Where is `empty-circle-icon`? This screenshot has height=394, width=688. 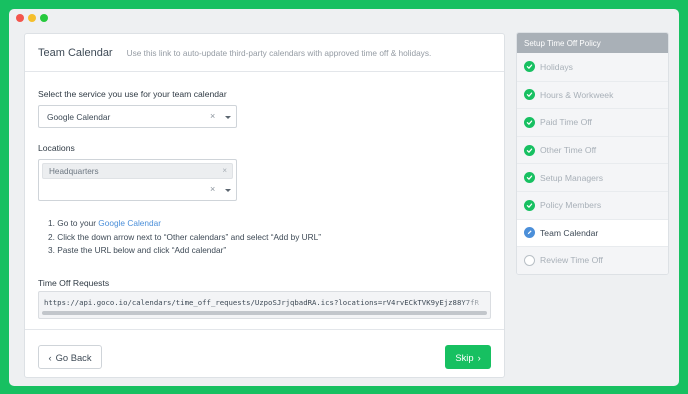 empty-circle-icon is located at coordinates (529, 260).